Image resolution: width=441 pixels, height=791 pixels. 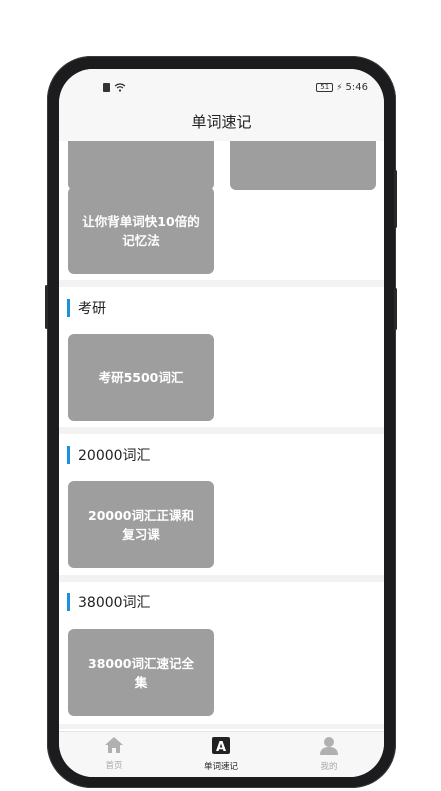 What do you see at coordinates (114, 456) in the screenshot?
I see `section-title-text: 20000词汇` at bounding box center [114, 456].